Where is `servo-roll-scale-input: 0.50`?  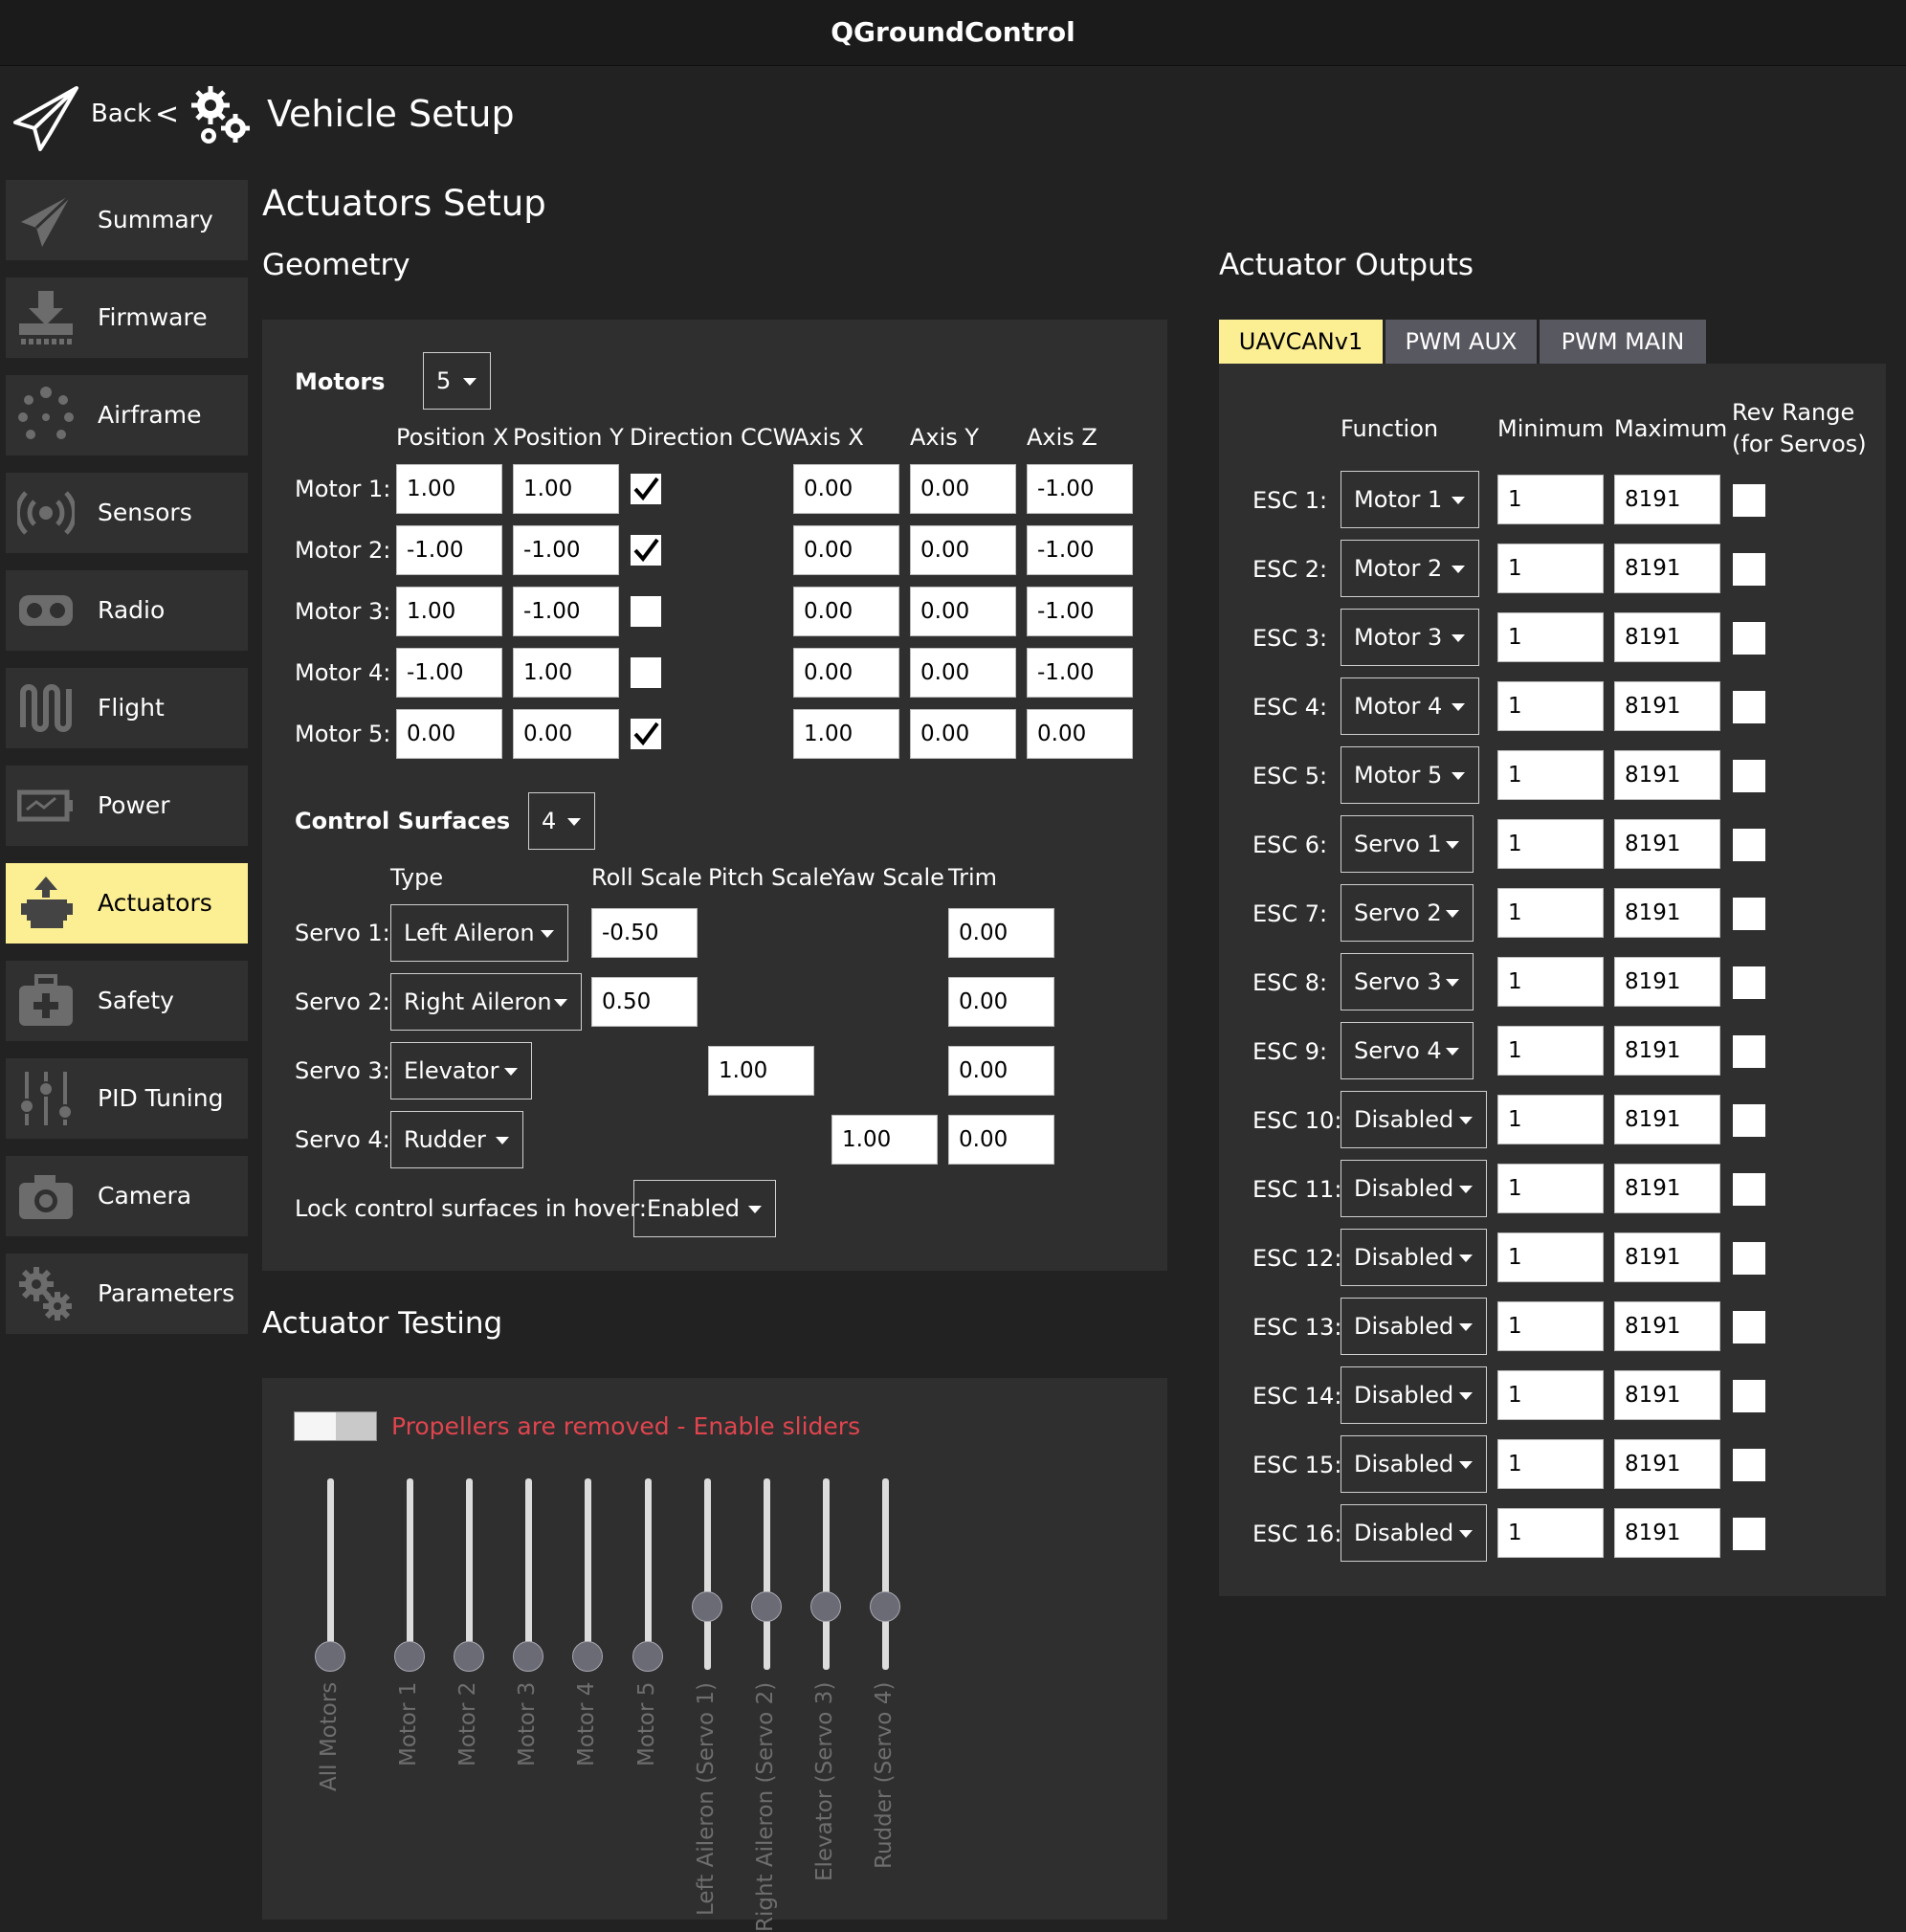
servo-roll-scale-input: 0.50 is located at coordinates (644, 1002).